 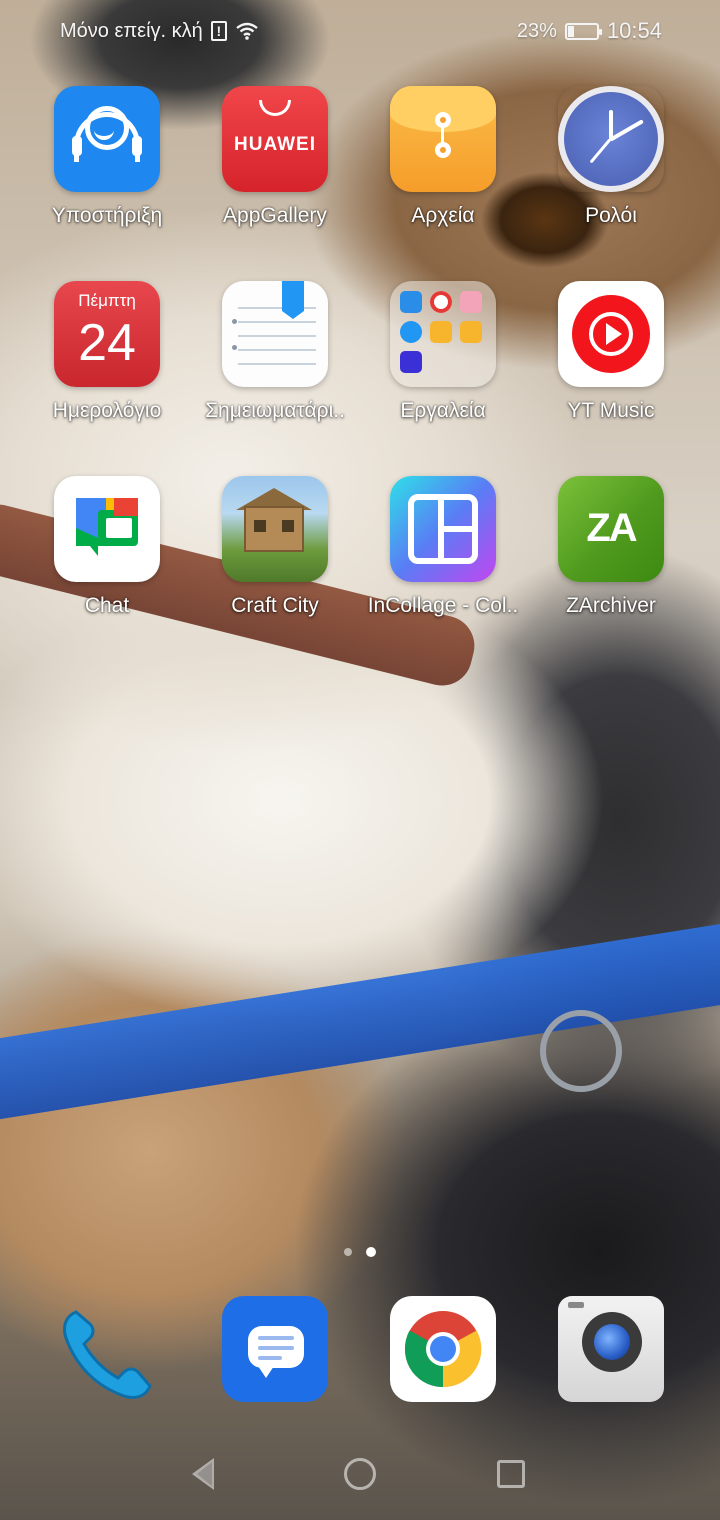 I want to click on dock-messages, so click(x=275, y=1349).